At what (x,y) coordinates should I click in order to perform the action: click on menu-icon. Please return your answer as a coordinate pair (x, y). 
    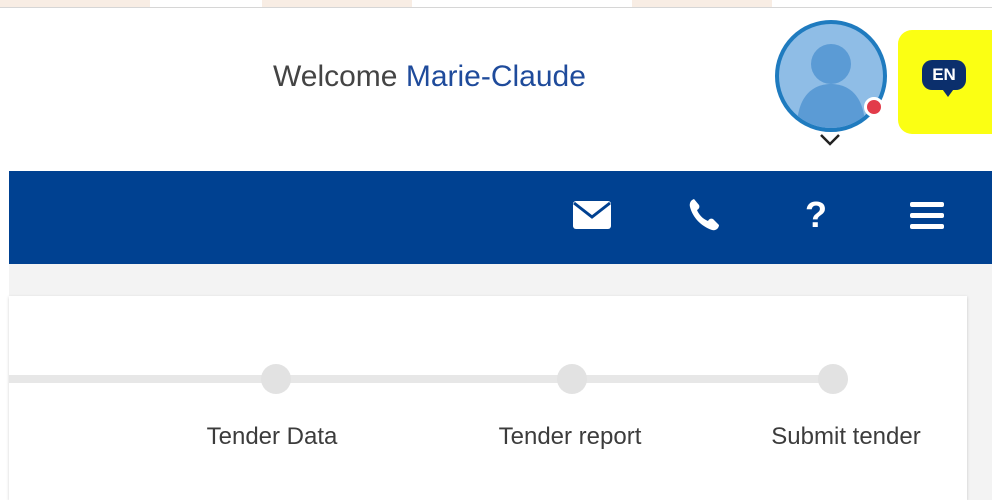
    Looking at the image, I should click on (927, 215).